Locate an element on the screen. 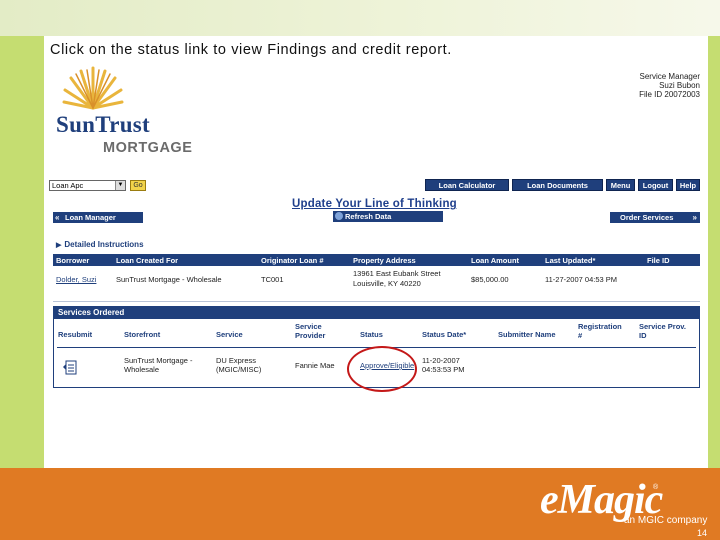 The image size is (720, 540). service-line1: DU Express is located at coordinates (236, 360).